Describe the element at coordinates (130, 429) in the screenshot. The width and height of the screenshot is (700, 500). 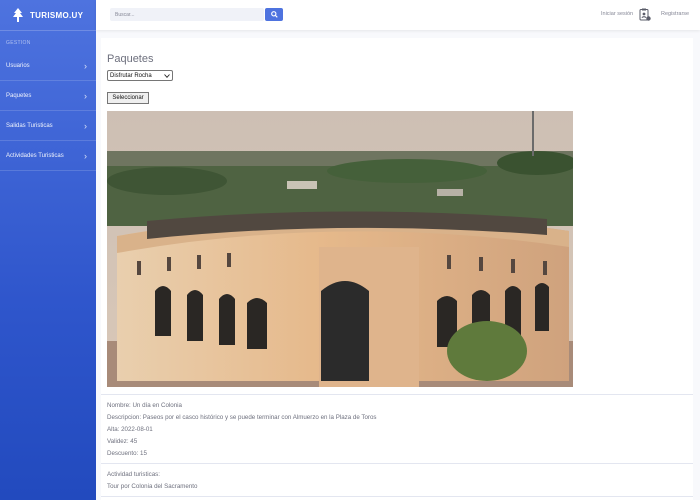
I see `package-alta: Alta: 2022-08-01` at that location.